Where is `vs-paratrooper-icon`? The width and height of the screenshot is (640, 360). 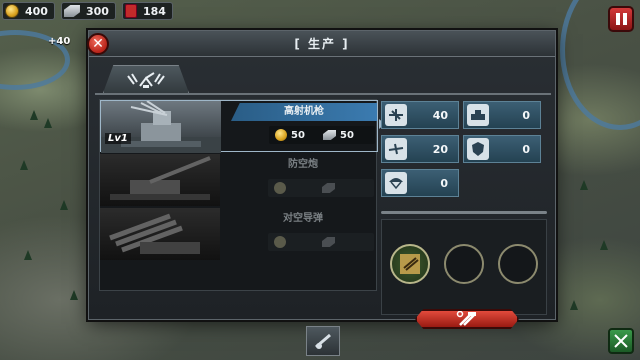 vs-paratrooper-icon is located at coordinates (396, 183).